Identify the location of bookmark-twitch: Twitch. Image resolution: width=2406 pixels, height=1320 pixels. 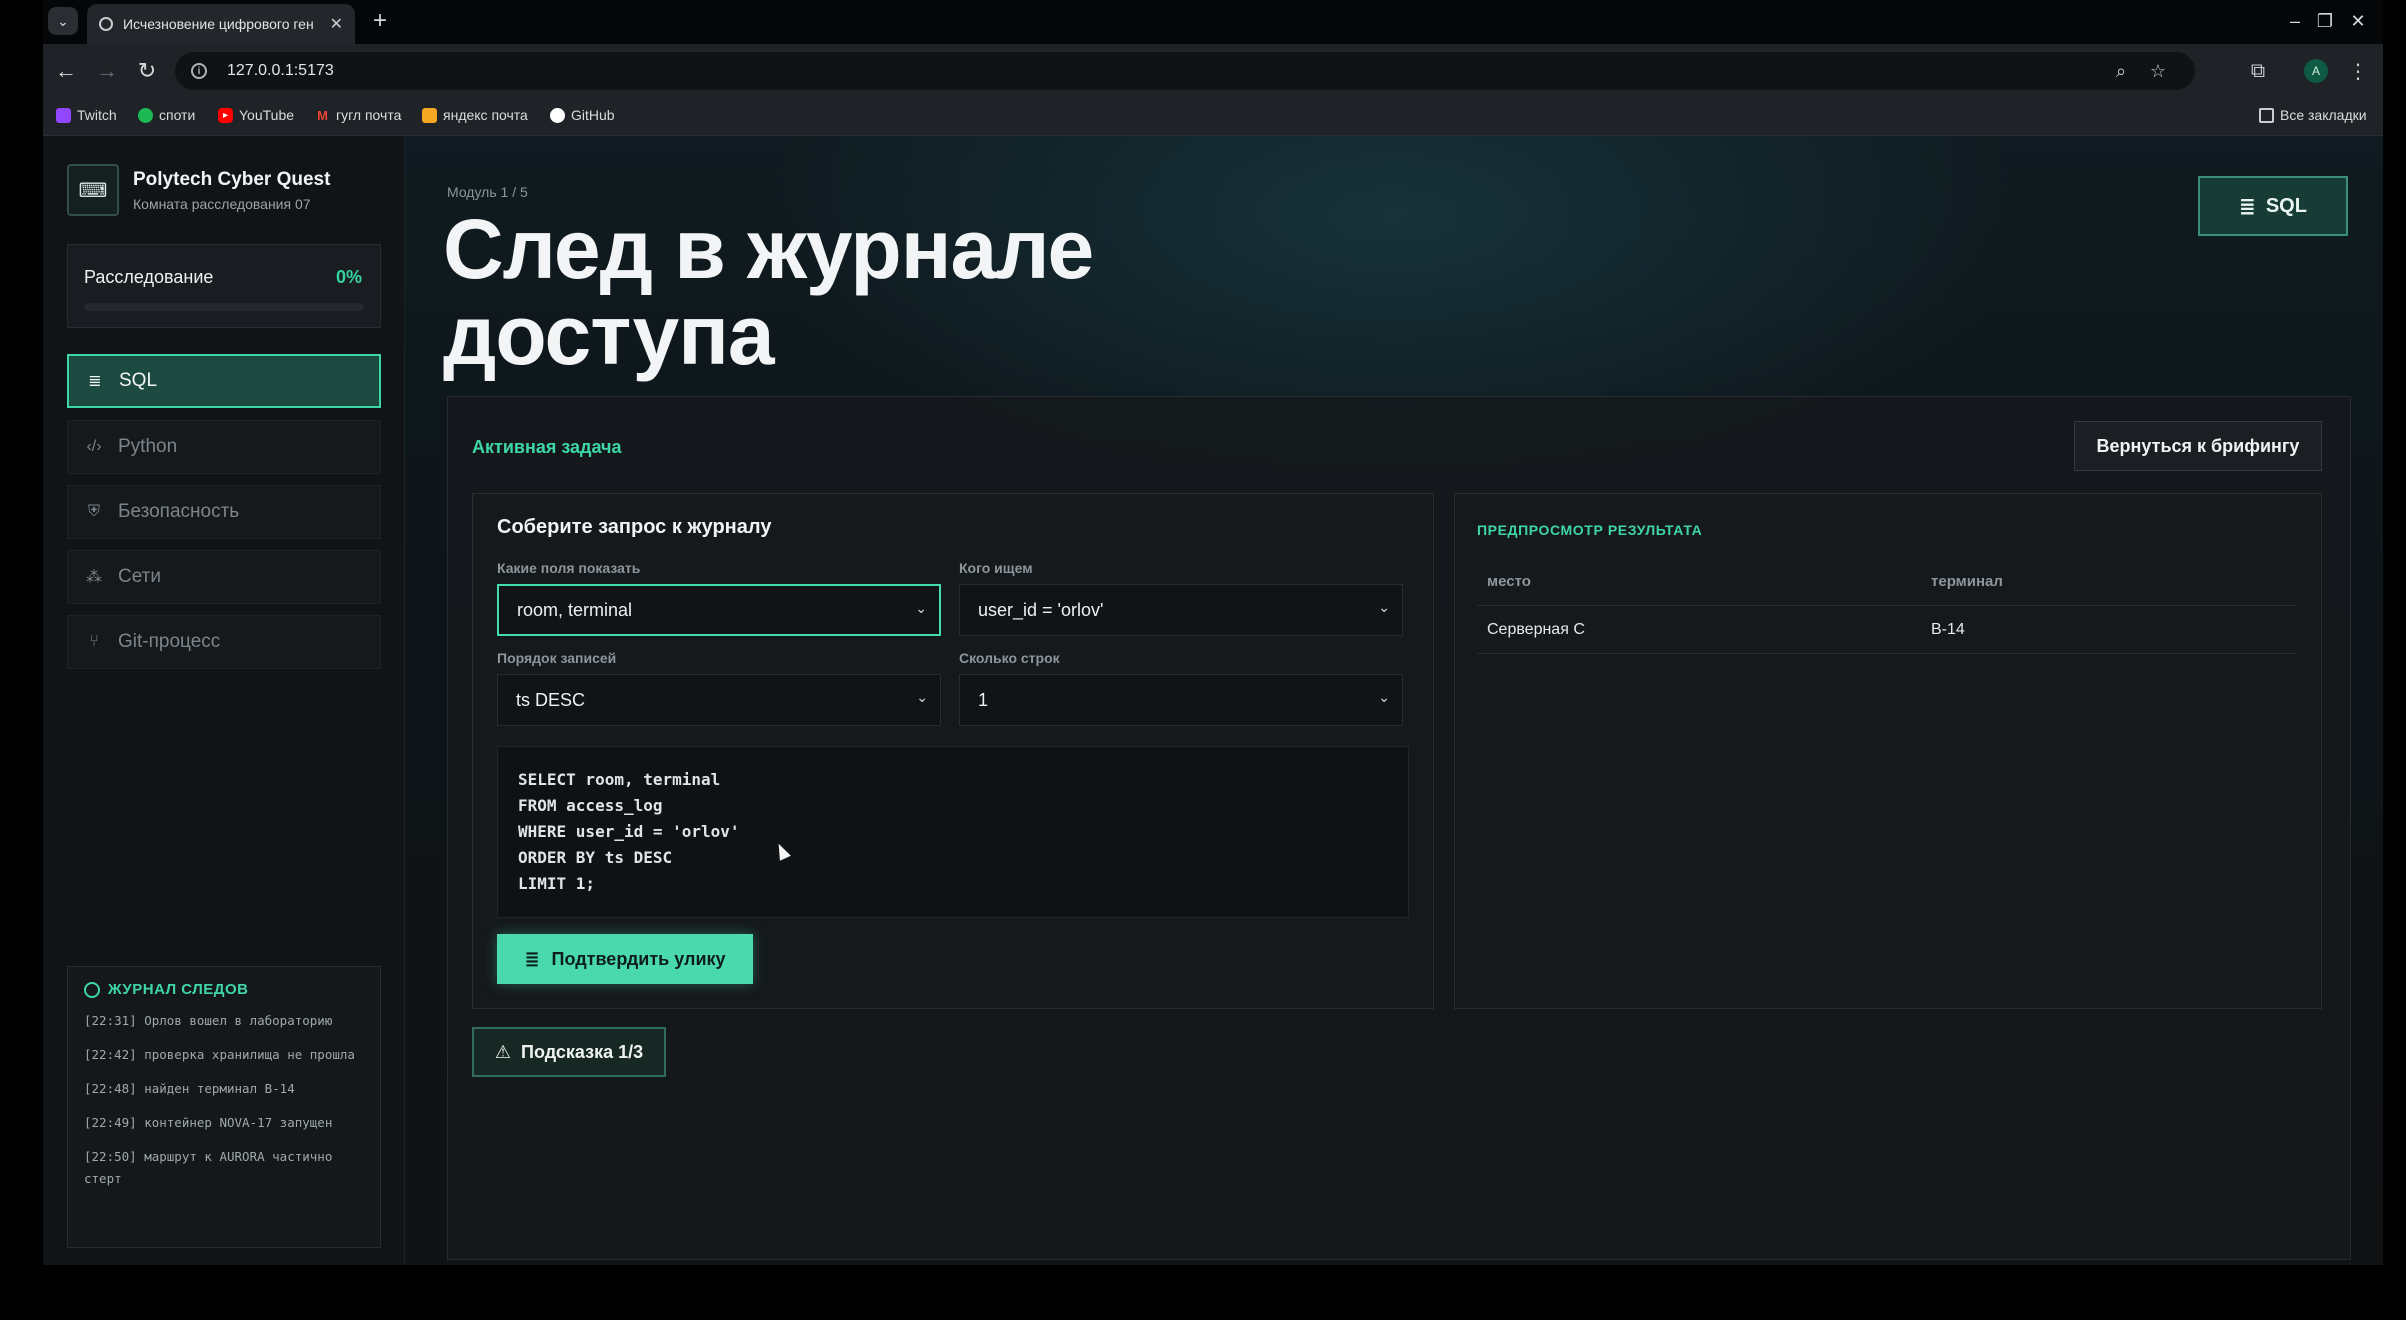
(86, 115).